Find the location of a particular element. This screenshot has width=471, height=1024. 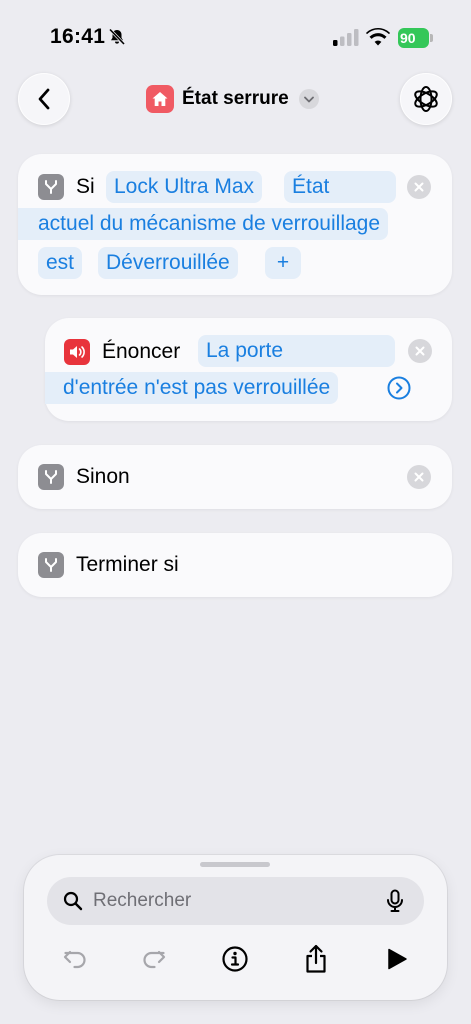

page-title: État serrure is located at coordinates (235, 98).